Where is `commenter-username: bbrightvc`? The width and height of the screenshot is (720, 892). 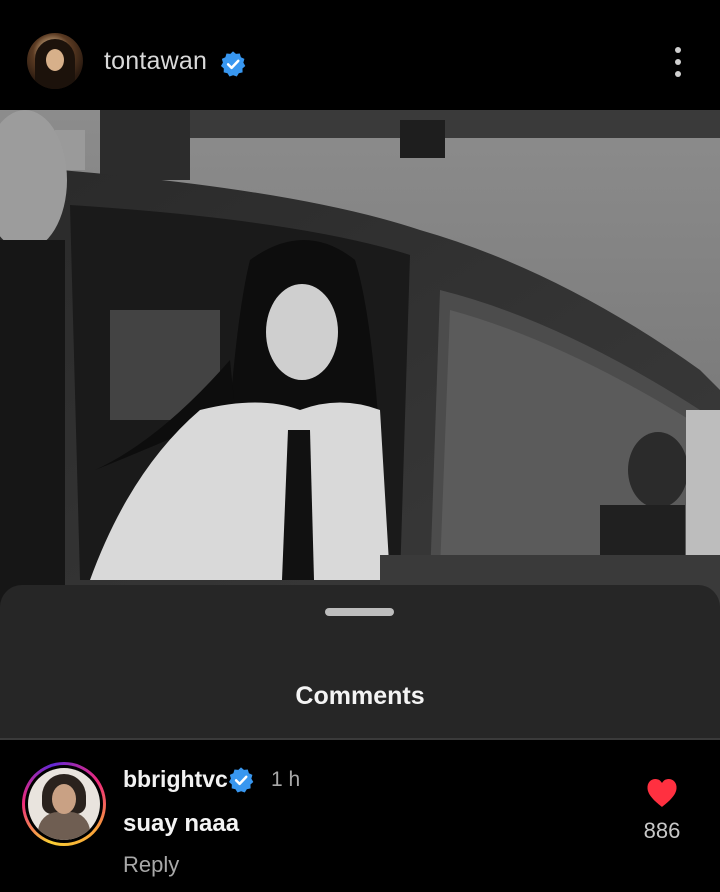 commenter-username: bbrightvc is located at coordinates (175, 779).